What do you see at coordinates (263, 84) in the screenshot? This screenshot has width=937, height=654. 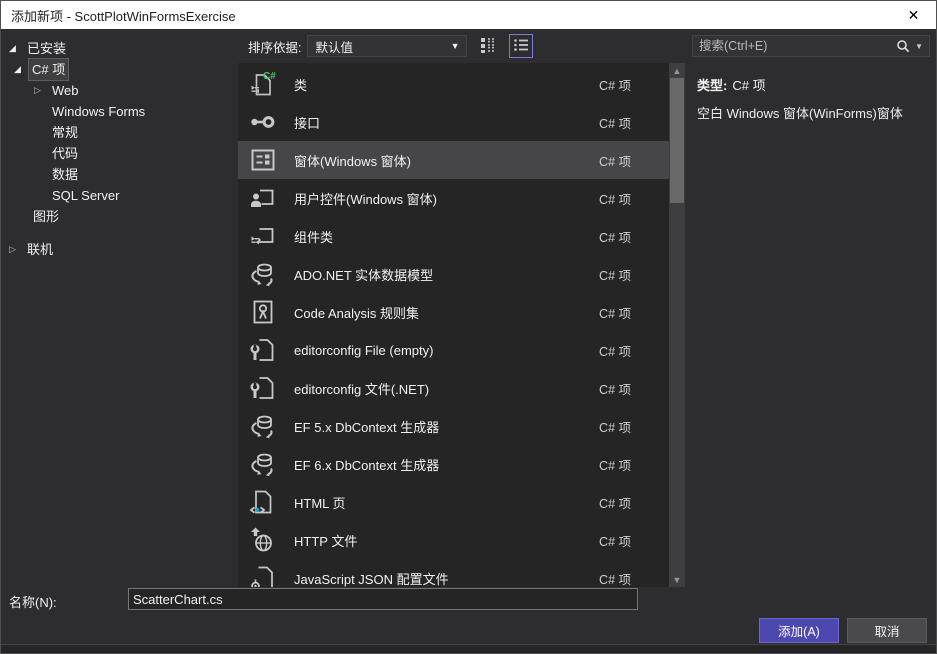 I see `csharp-class-icon: C#` at bounding box center [263, 84].